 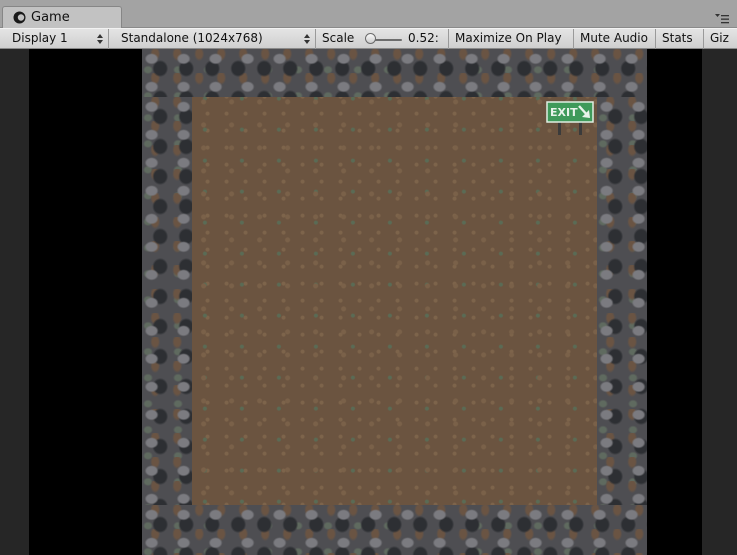 I want to click on rock-border-top, so click(x=394, y=73).